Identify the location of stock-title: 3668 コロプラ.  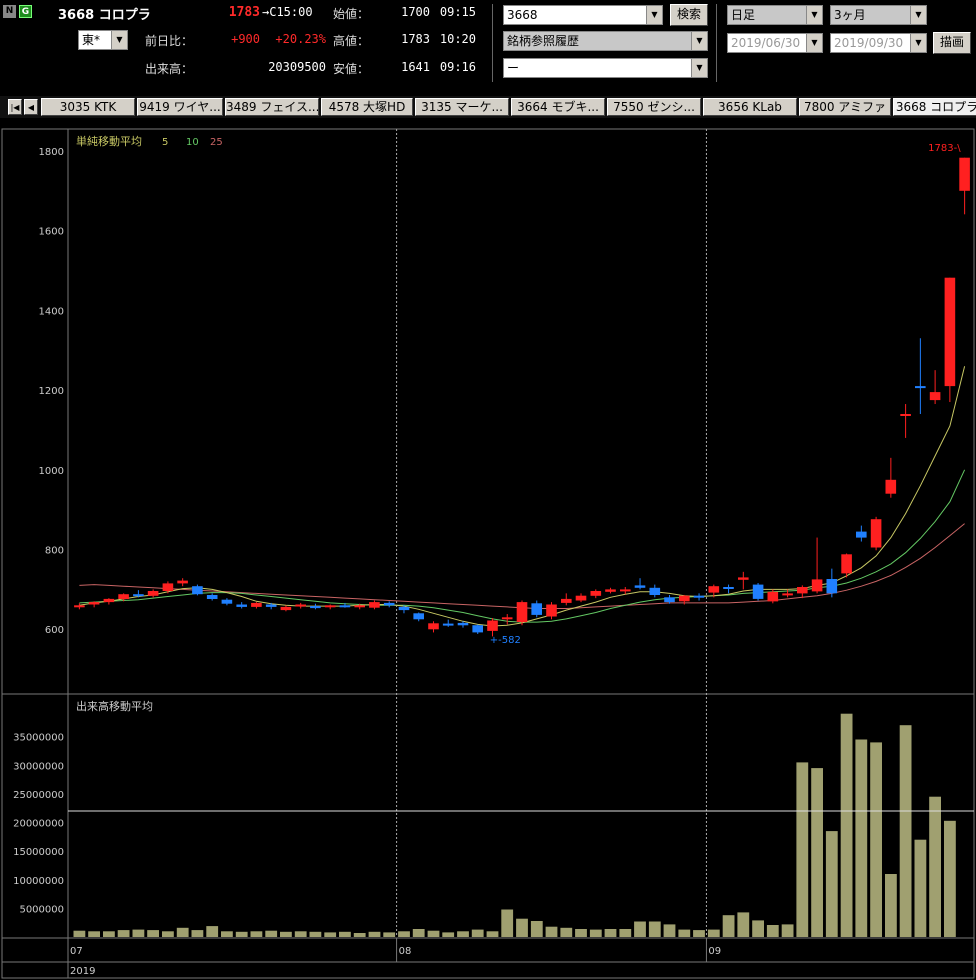
(104, 15).